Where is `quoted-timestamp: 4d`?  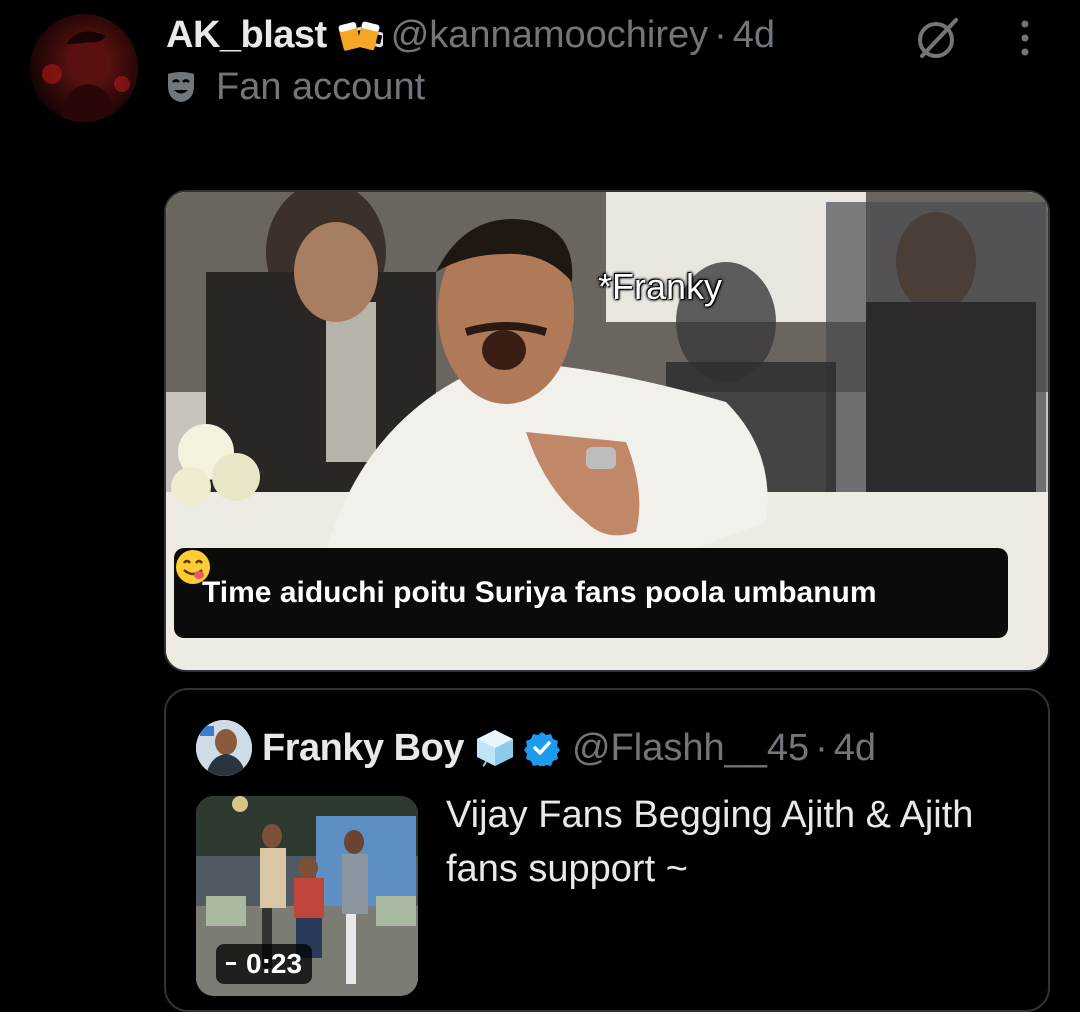 quoted-timestamp: 4d is located at coordinates (855, 748).